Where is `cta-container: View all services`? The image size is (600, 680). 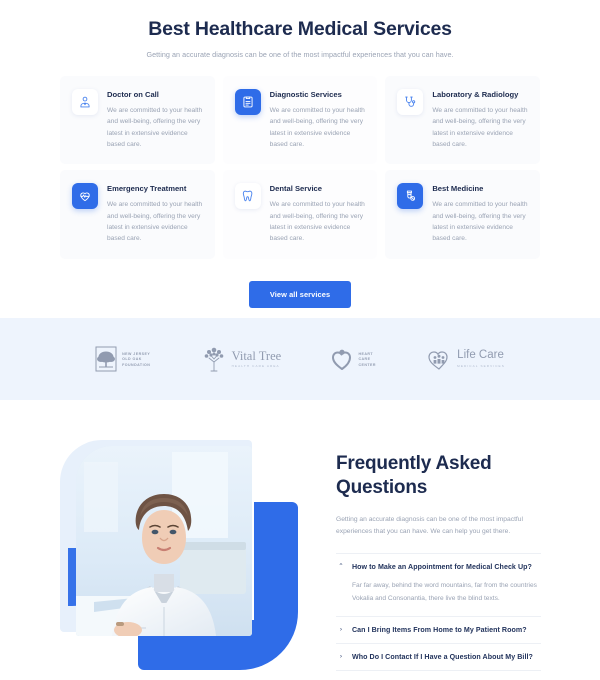
cta-container: View all services is located at coordinates (300, 294).